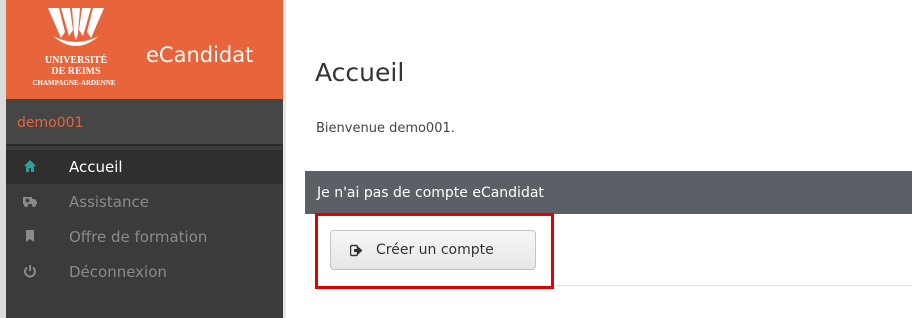 Image resolution: width=912 pixels, height=318 pixels. What do you see at coordinates (76, 60) in the screenshot?
I see `university-name-line1: UNIVERSITÉ` at bounding box center [76, 60].